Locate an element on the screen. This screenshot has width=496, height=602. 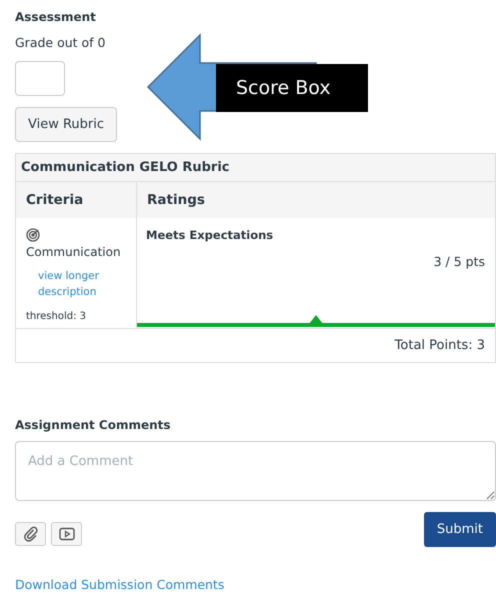
attach-button is located at coordinates (30, 534).